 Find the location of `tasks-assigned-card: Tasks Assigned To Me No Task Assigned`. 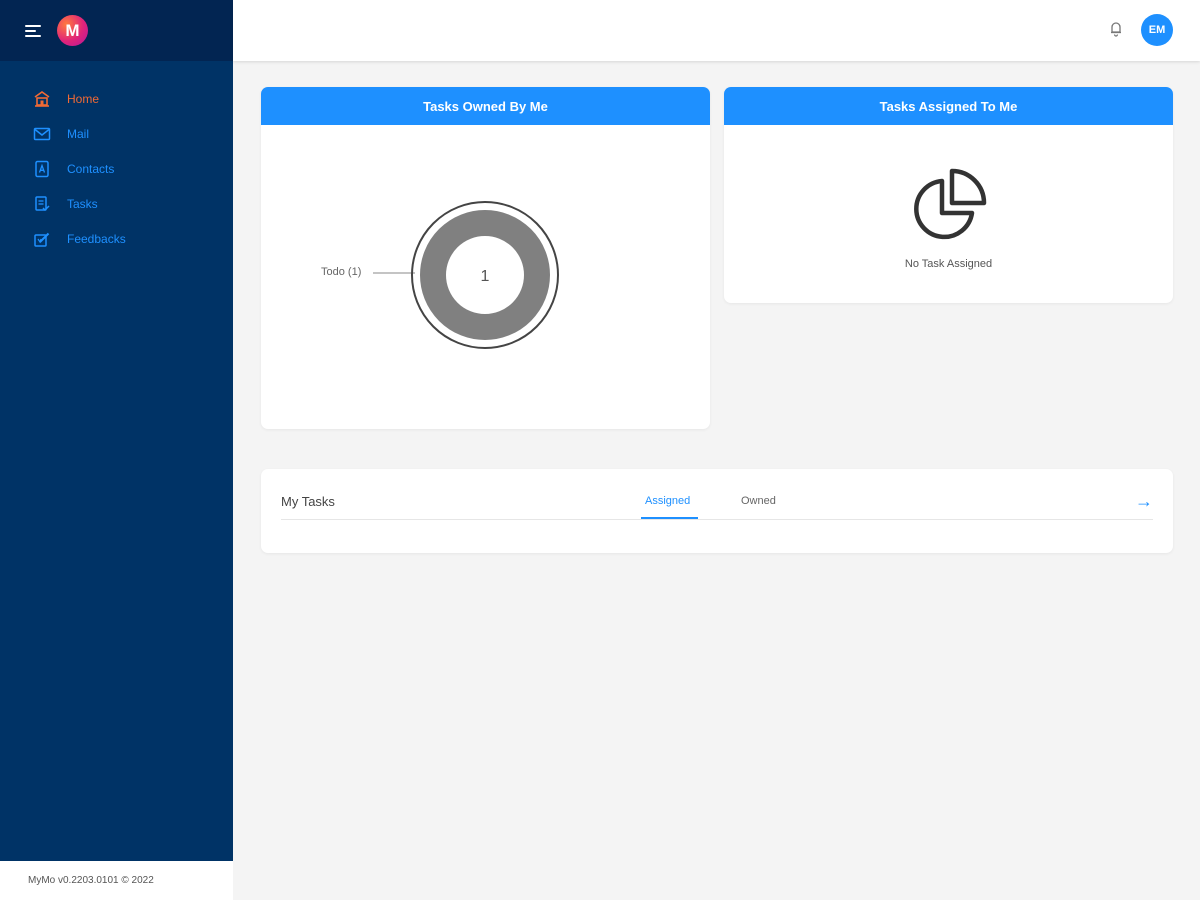

tasks-assigned-card: Tasks Assigned To Me No Task Assigned is located at coordinates (948, 195).